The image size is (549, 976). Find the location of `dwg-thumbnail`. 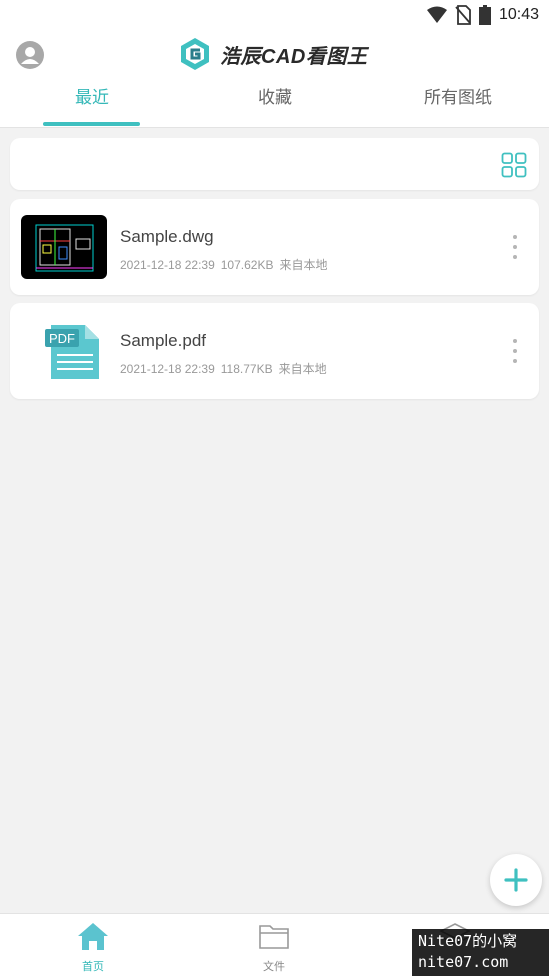

dwg-thumbnail is located at coordinates (64, 247).